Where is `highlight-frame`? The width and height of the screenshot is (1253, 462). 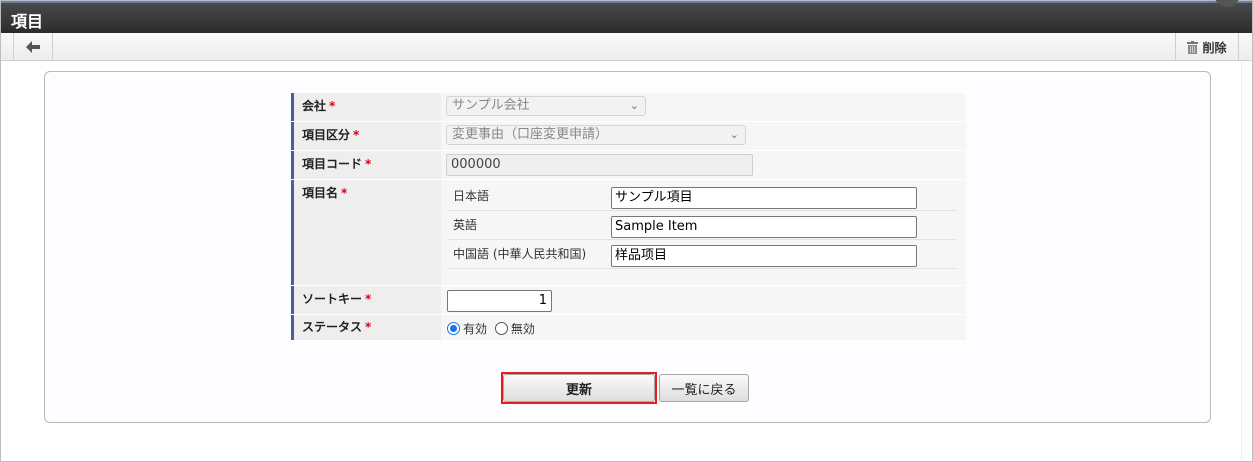
highlight-frame is located at coordinates (579, 388).